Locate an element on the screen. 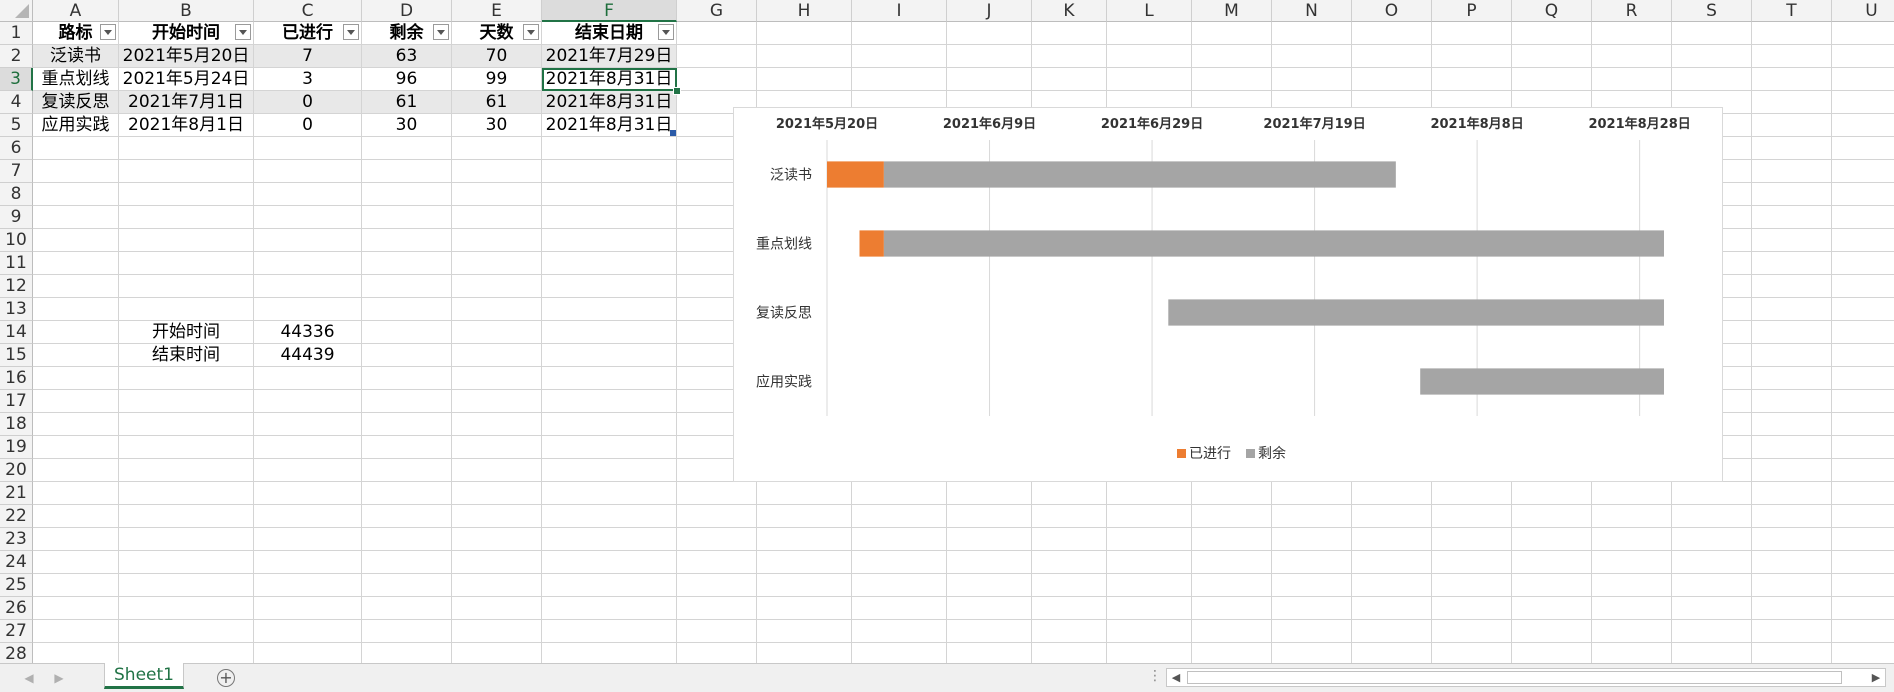 Image resolution: width=1894 pixels, height=692 pixels. bar-remaining is located at coordinates (1273, 243).